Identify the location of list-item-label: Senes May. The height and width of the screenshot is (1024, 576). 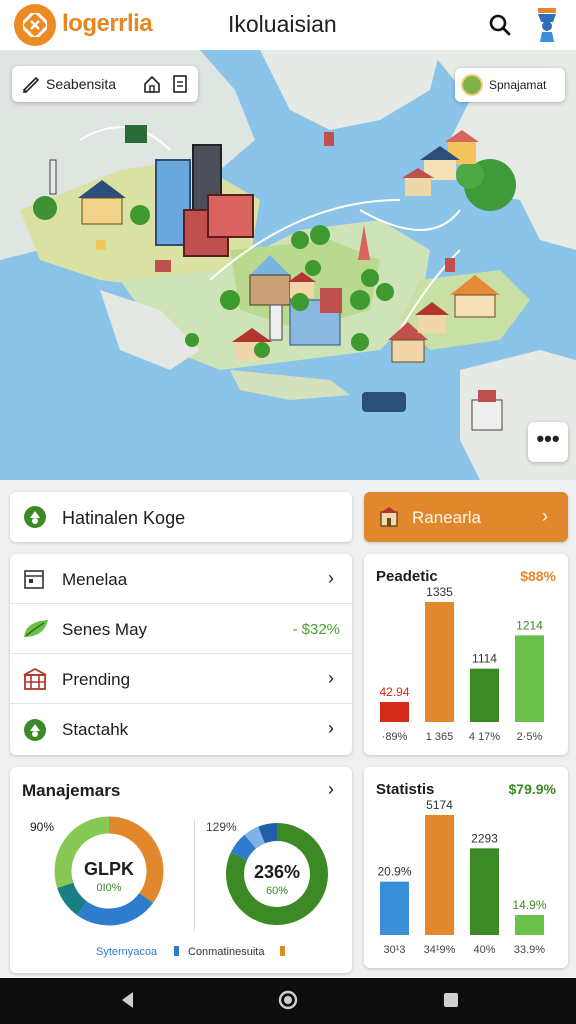
(105, 629).